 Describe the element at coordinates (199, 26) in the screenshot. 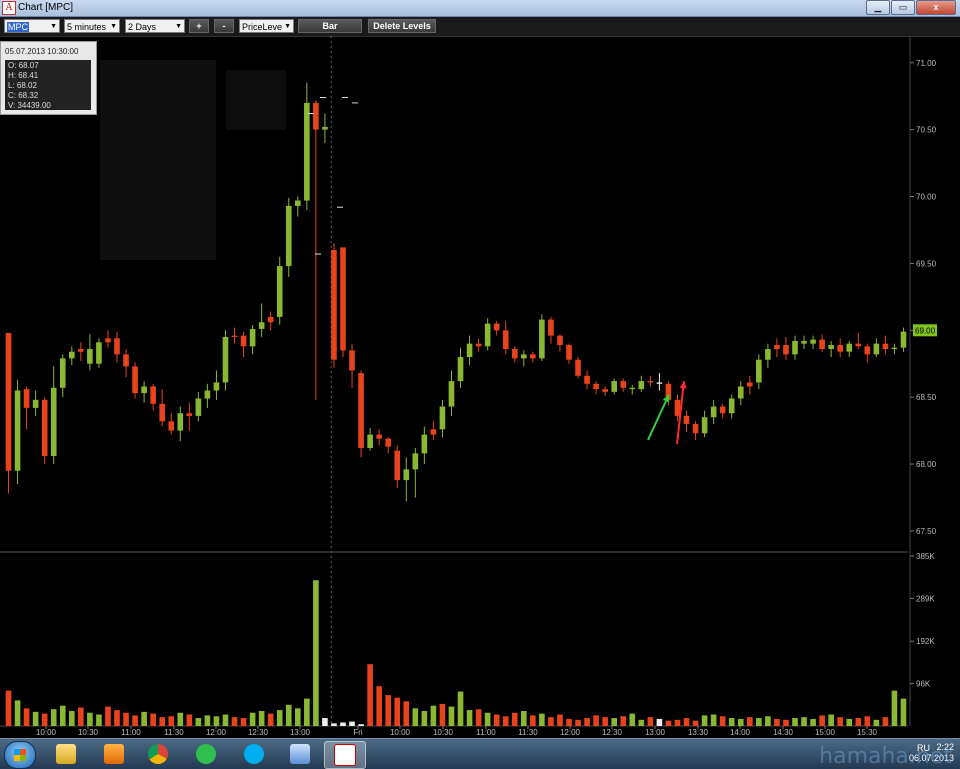

I see `zoom-in-button: +` at that location.